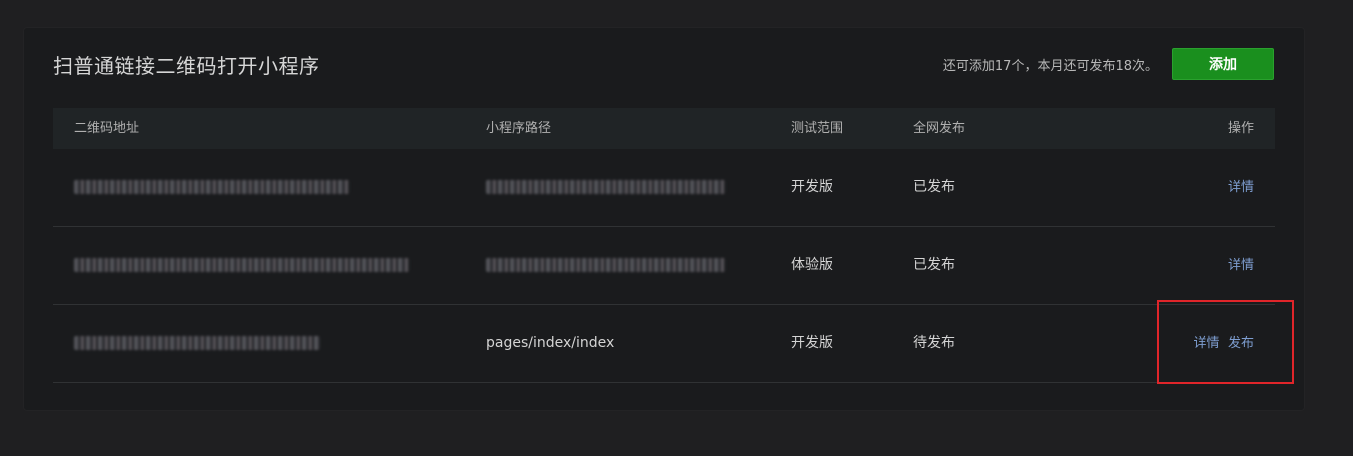  Describe the element at coordinates (1223, 64) in the screenshot. I see `add-button: 添加` at that location.